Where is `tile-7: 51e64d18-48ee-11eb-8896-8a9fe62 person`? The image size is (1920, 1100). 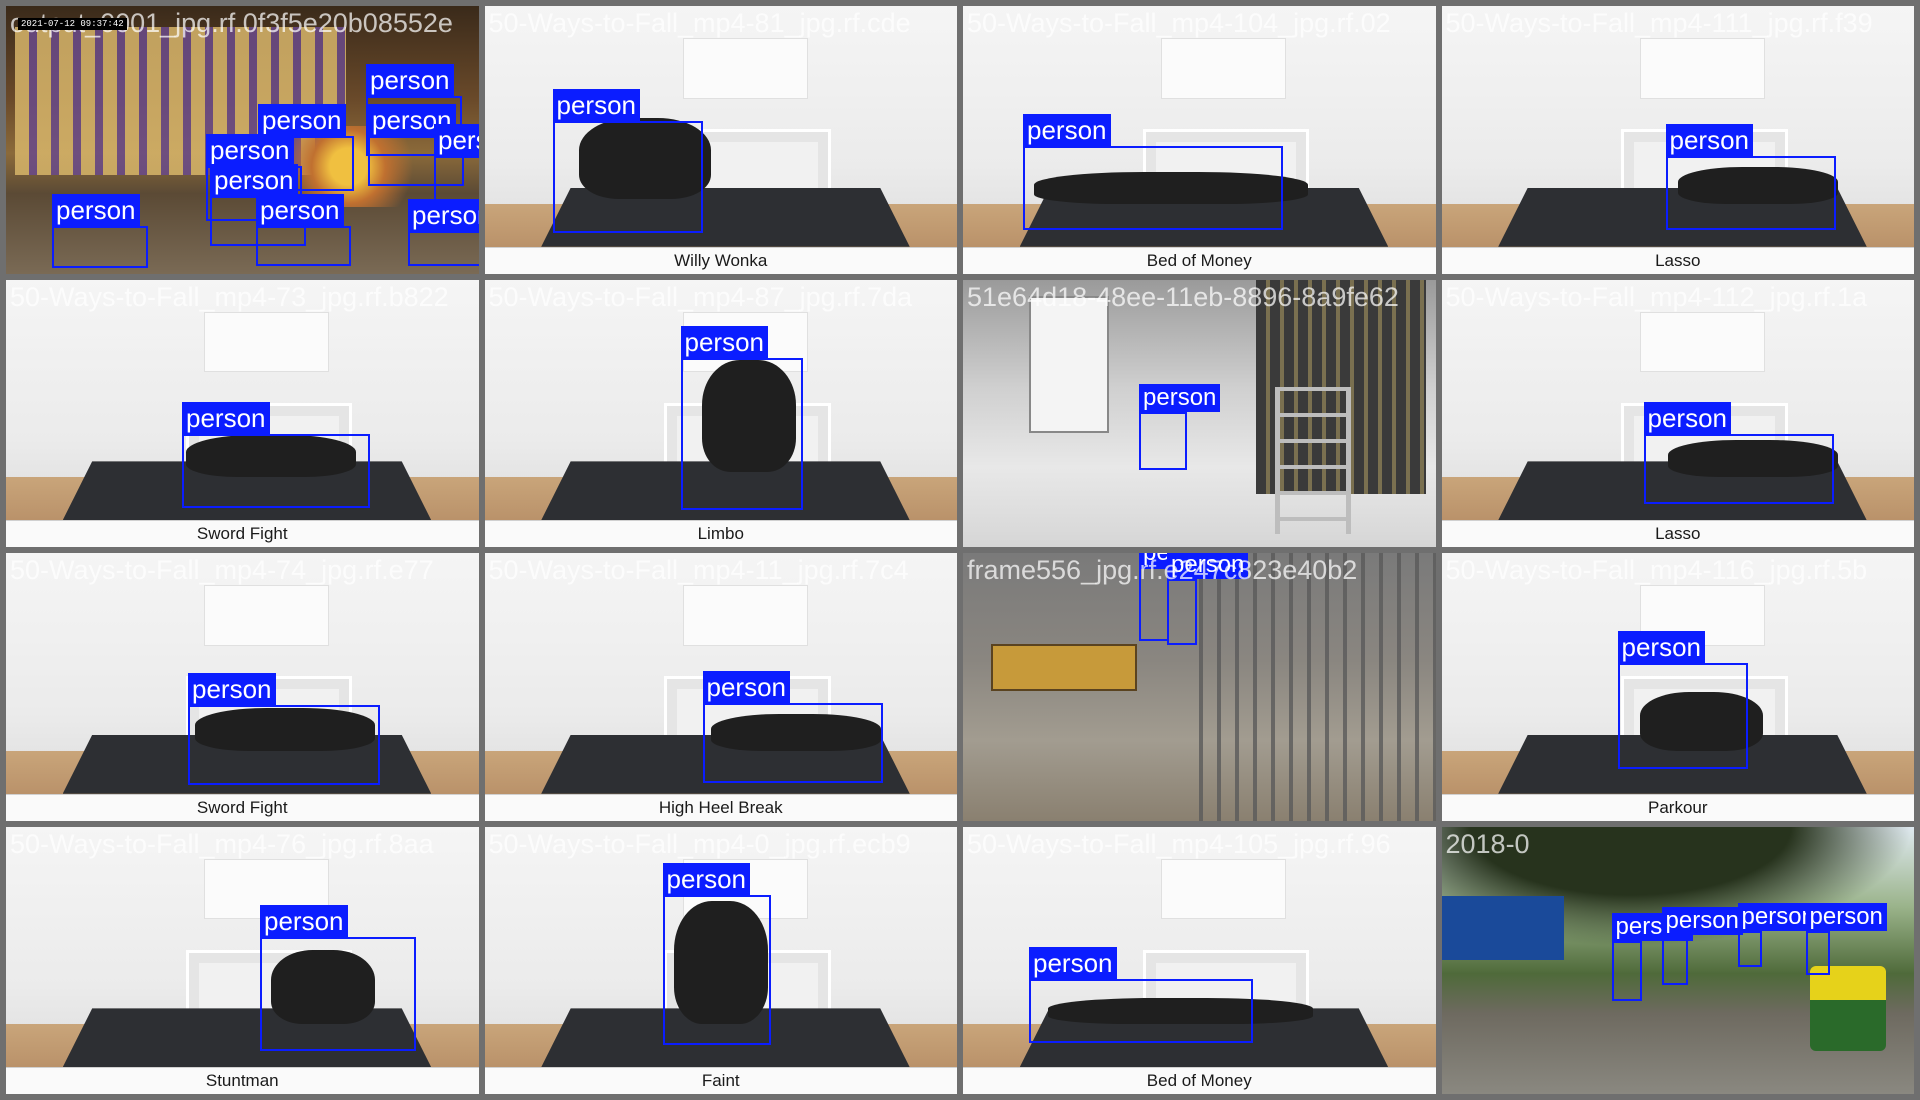 tile-7: 51e64d18-48ee-11eb-8896-8a9fe62 person is located at coordinates (1199, 413).